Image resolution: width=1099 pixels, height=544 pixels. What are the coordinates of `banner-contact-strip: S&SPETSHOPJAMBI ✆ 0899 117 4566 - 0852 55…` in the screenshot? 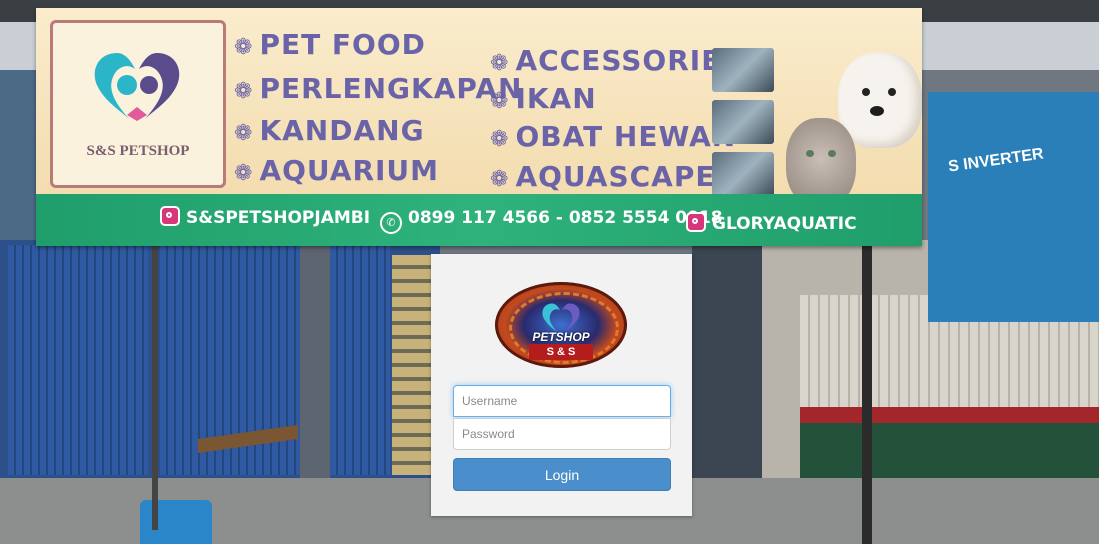 It's located at (479, 220).